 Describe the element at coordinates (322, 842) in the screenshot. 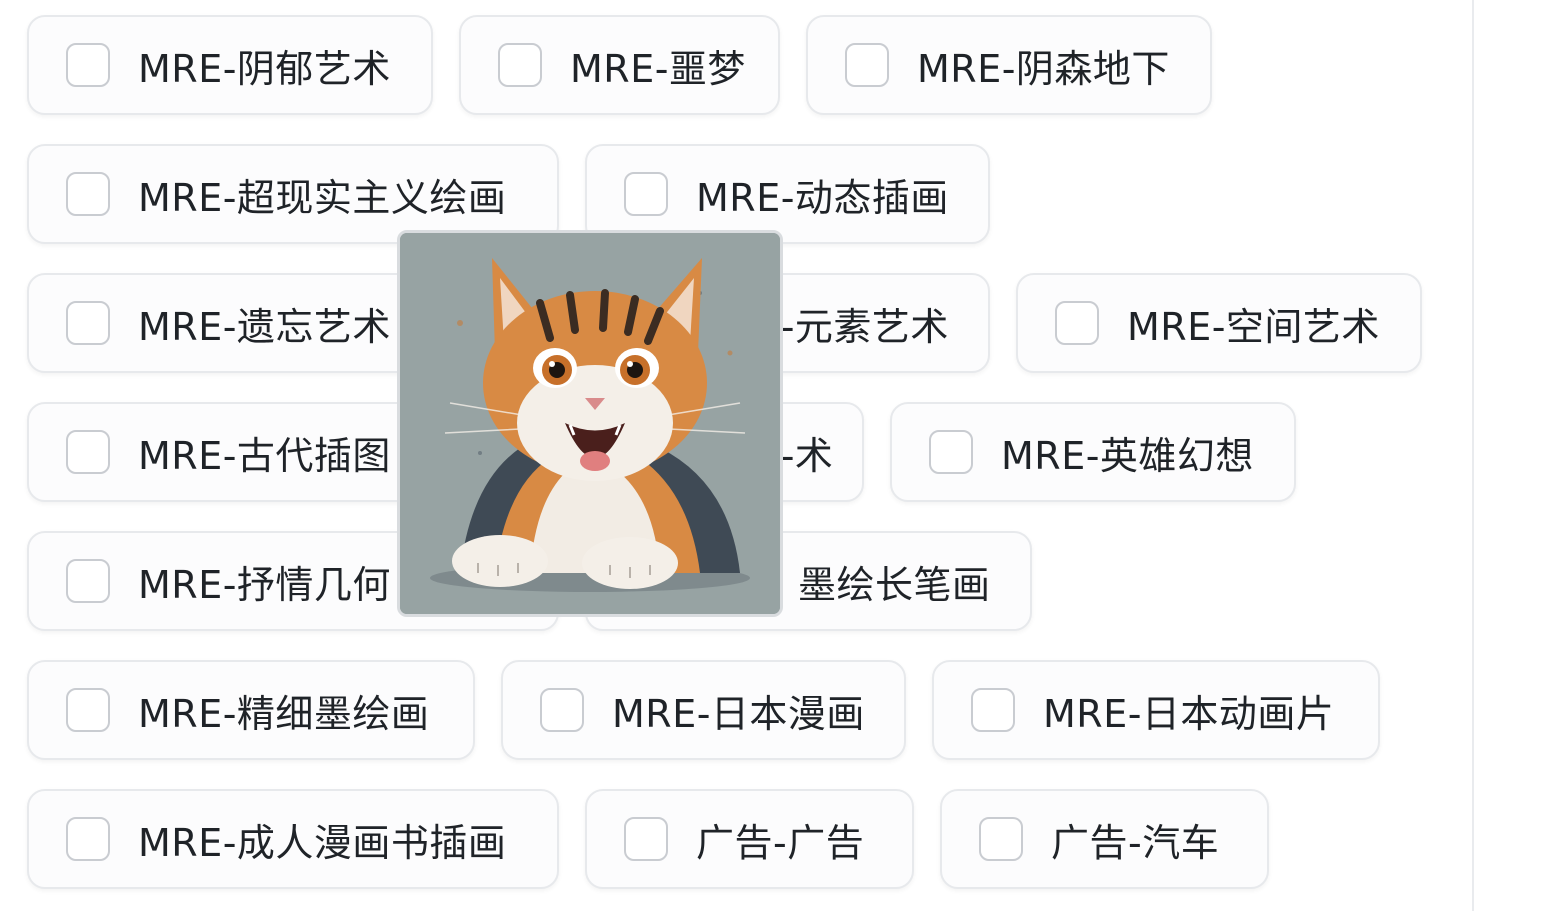

I see `style-option-label: MRE-成人漫画书插画` at that location.